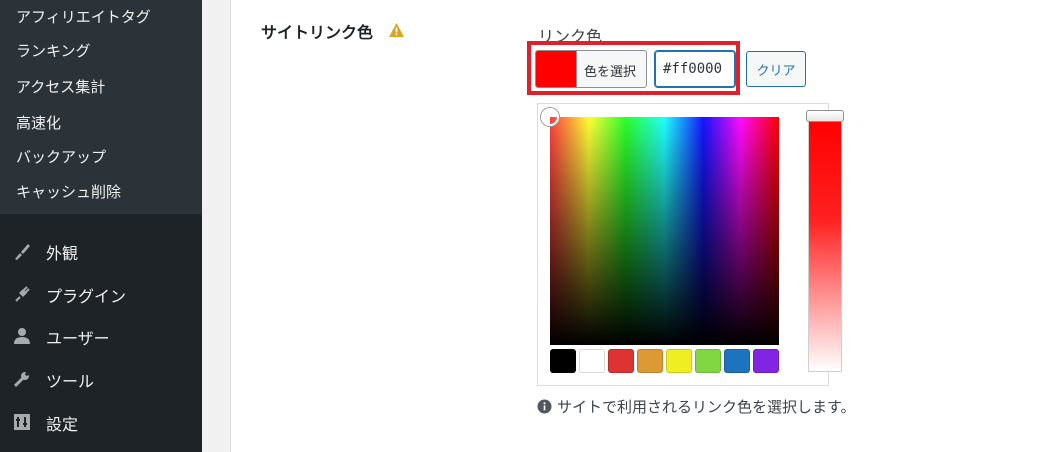 The image size is (1055, 452). Describe the element at coordinates (22, 336) in the screenshot. I see `user-icon` at that location.